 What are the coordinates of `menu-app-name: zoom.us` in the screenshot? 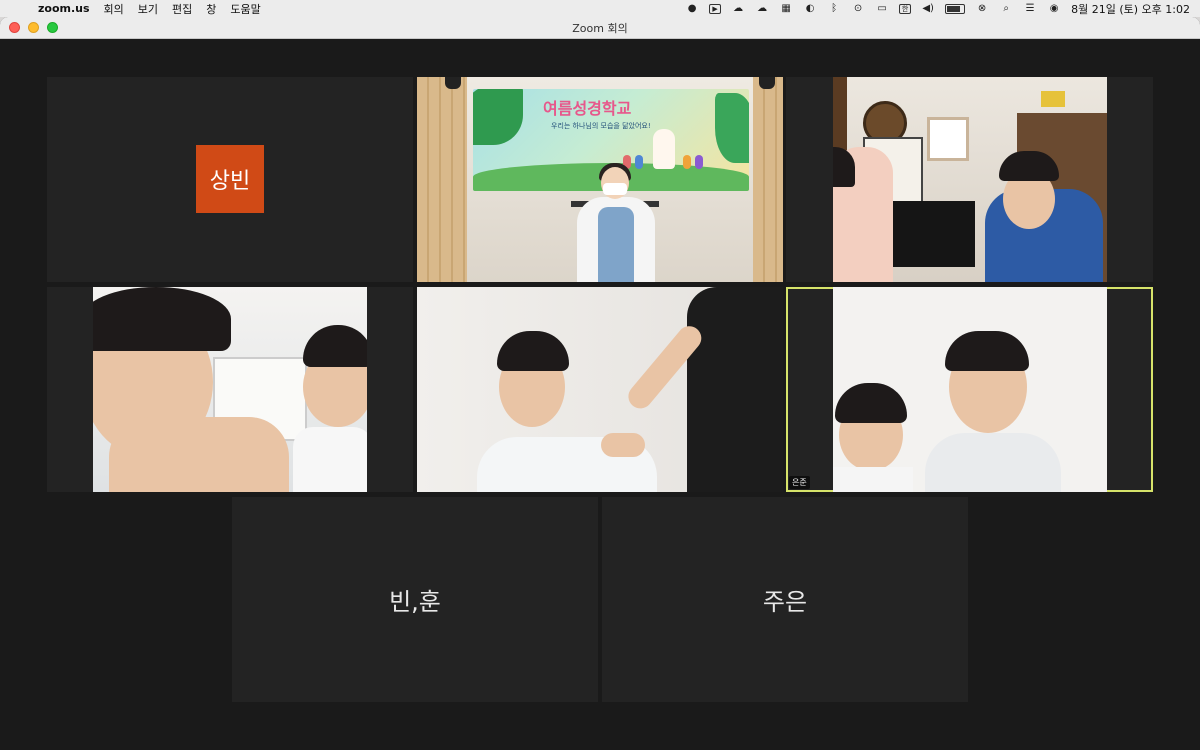 It's located at (64, 8).